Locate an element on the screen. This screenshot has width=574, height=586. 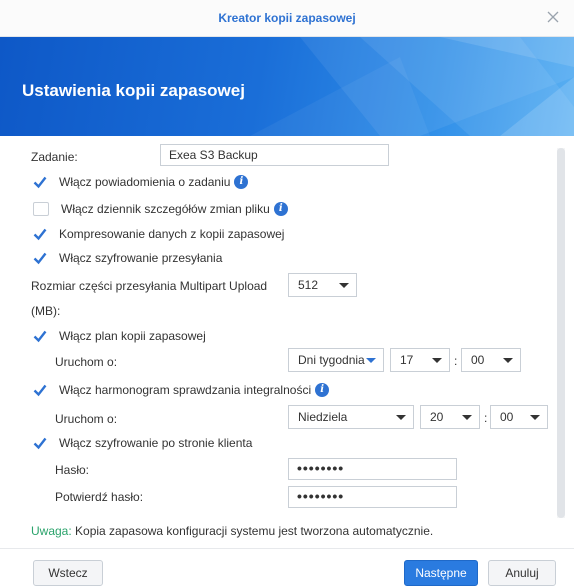
schedule-minute-value: 00 is located at coordinates (478, 360).